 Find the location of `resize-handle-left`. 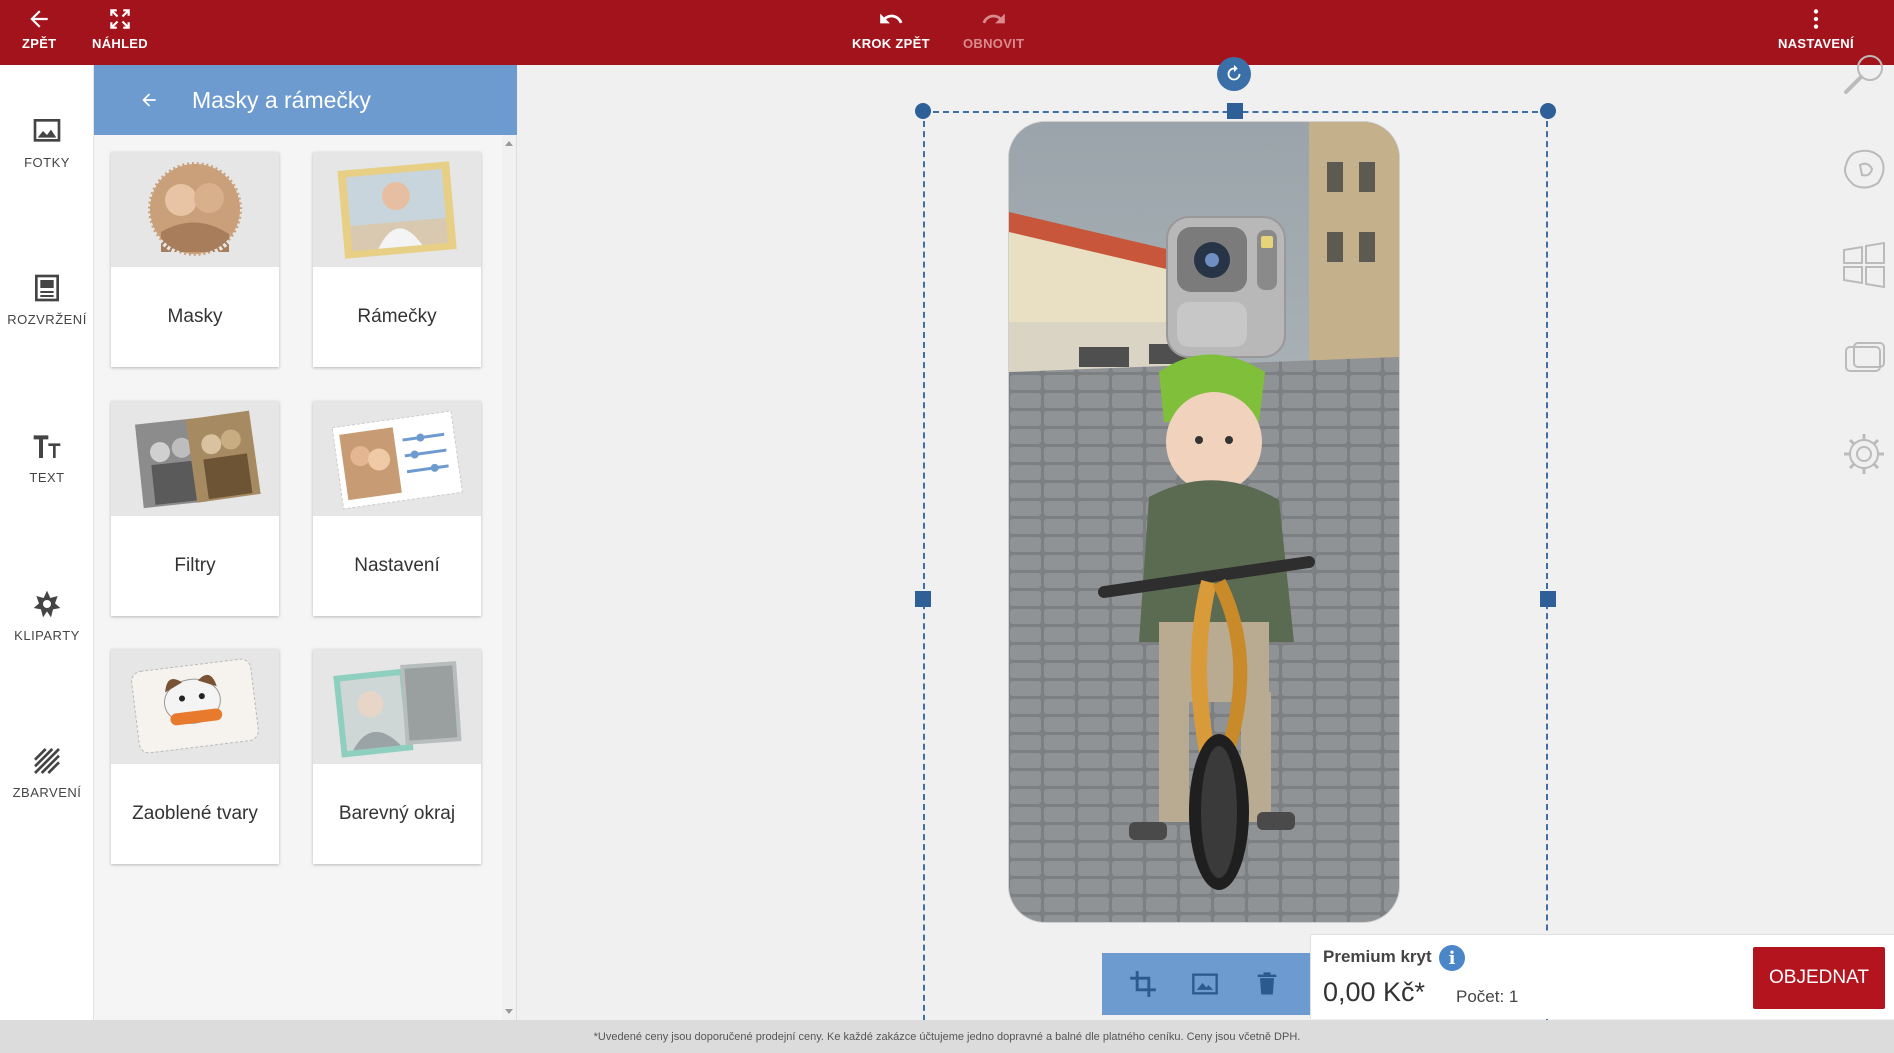

resize-handle-left is located at coordinates (923, 599).